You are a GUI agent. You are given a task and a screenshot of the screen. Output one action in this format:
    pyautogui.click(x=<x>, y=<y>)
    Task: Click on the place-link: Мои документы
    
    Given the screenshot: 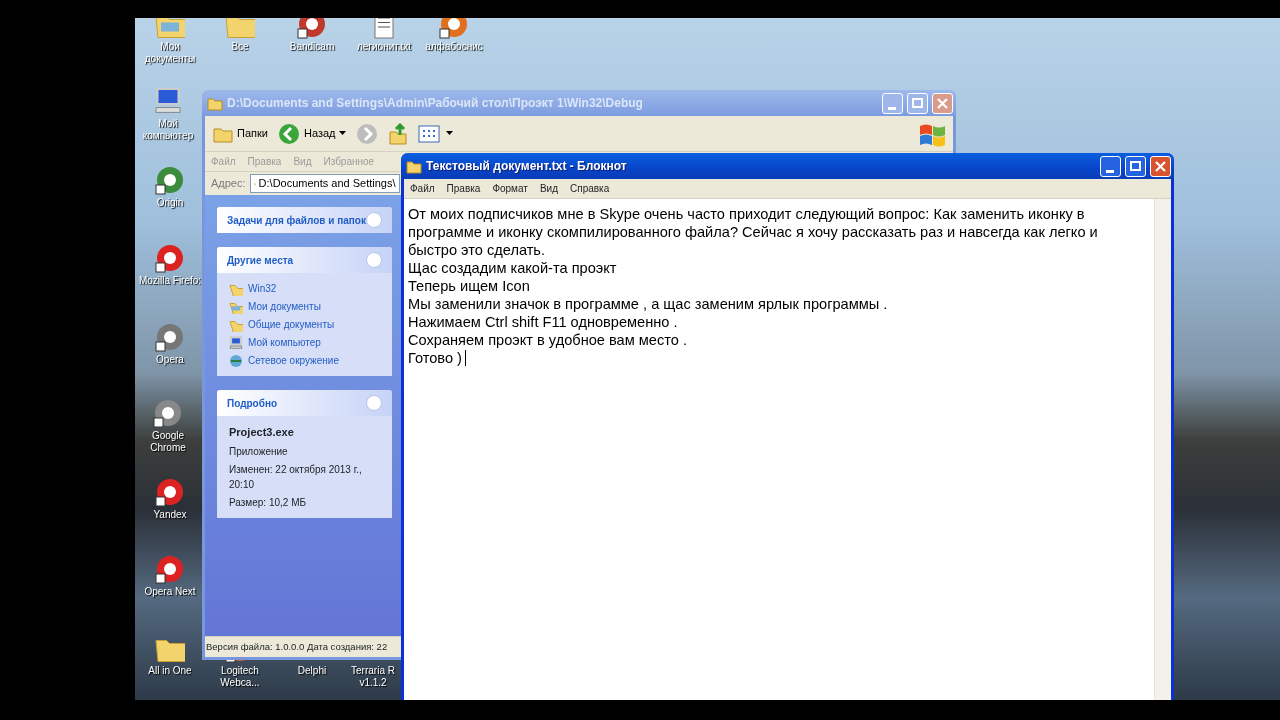 What is the action you would take?
    pyautogui.click(x=284, y=306)
    